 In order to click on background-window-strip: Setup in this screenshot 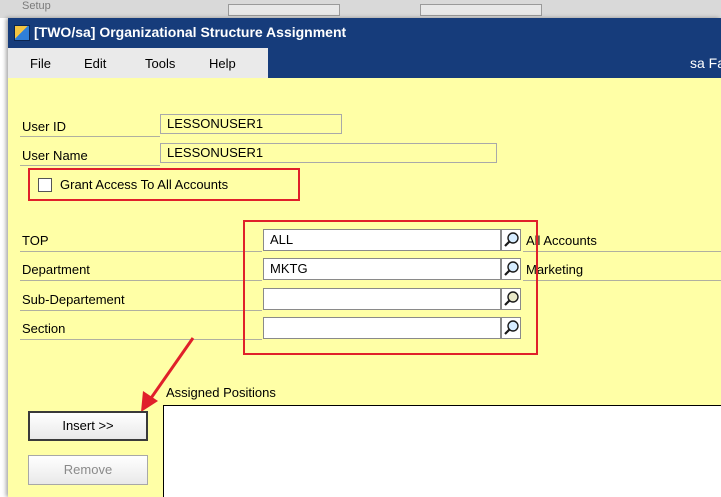, I will do `click(360, 9)`.